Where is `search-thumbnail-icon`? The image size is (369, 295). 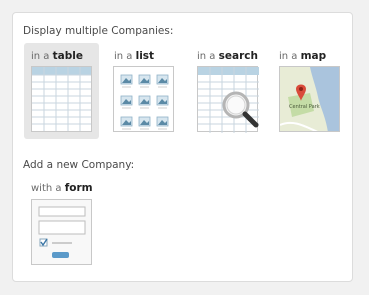
search-thumbnail-icon is located at coordinates (228, 99).